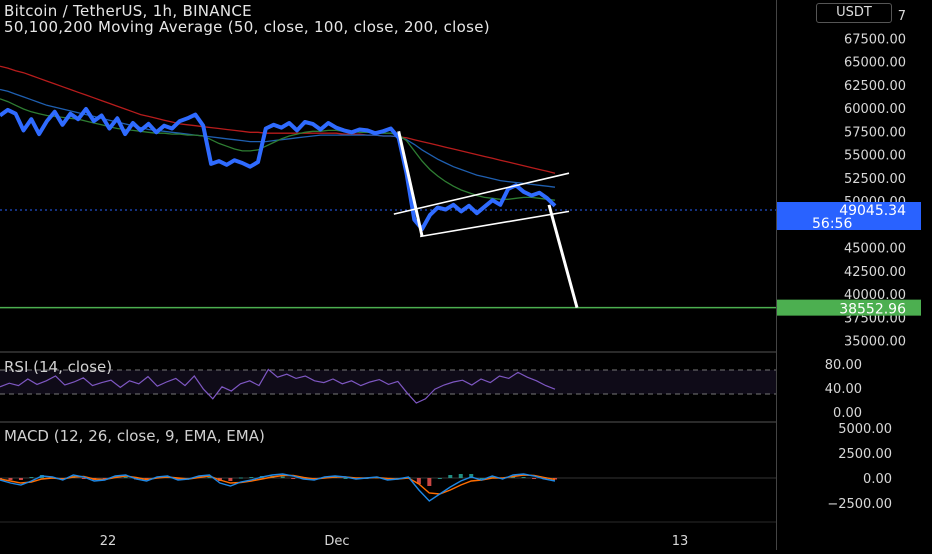 The width and height of the screenshot is (932, 554). What do you see at coordinates (494, 224) in the screenshot?
I see `flag-lower-line` at bounding box center [494, 224].